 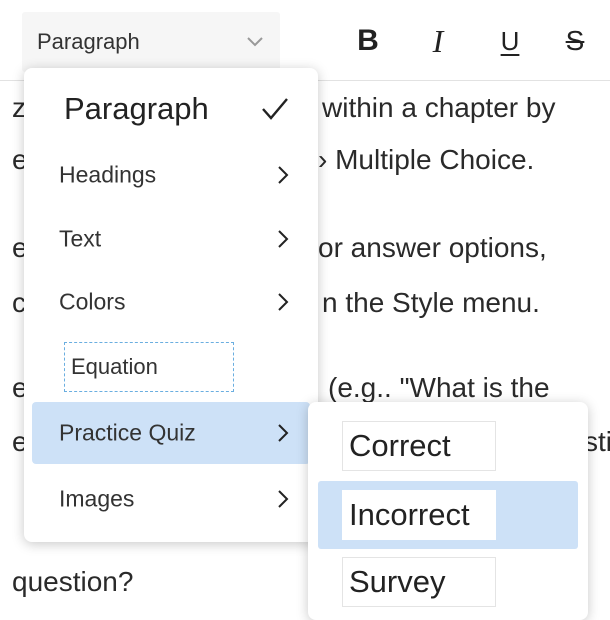 What do you see at coordinates (438, 41) in the screenshot?
I see `italic-button: I` at bounding box center [438, 41].